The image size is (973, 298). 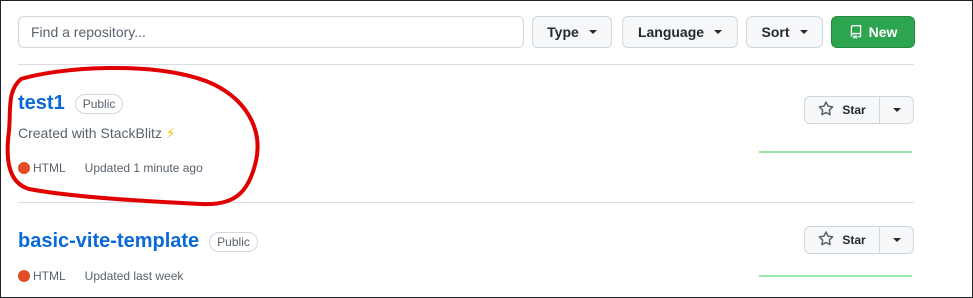 I want to click on repo-header: basic-vite-template Public, so click(x=138, y=241).